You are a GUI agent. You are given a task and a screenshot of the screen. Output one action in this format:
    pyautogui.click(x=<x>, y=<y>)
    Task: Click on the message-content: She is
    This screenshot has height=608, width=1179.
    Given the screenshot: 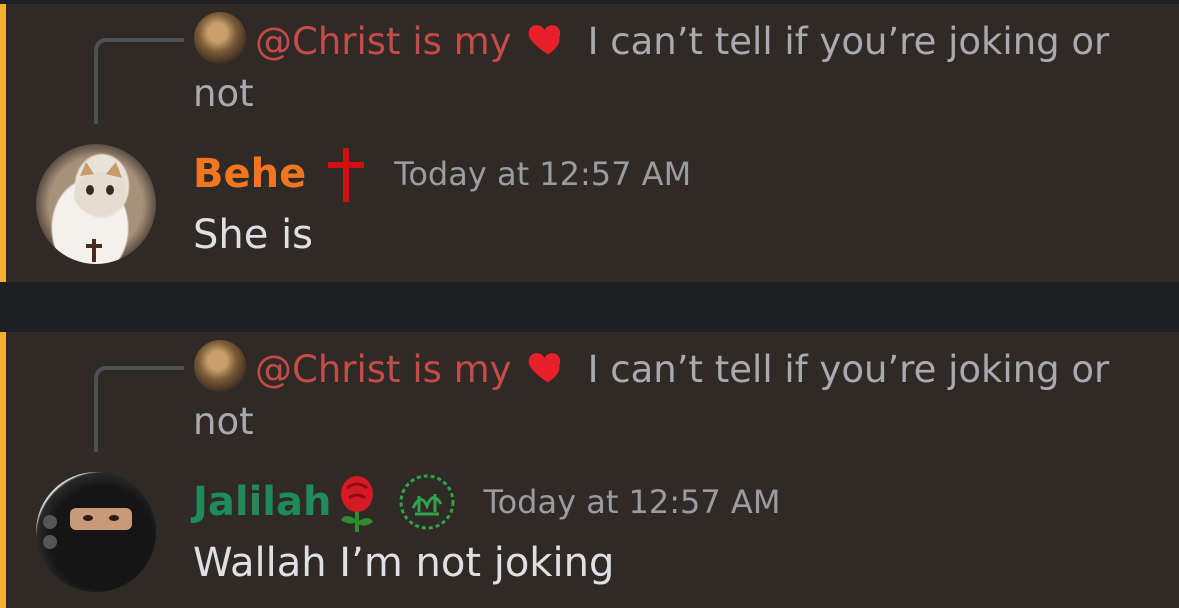 What is the action you would take?
    pyautogui.click(x=253, y=235)
    